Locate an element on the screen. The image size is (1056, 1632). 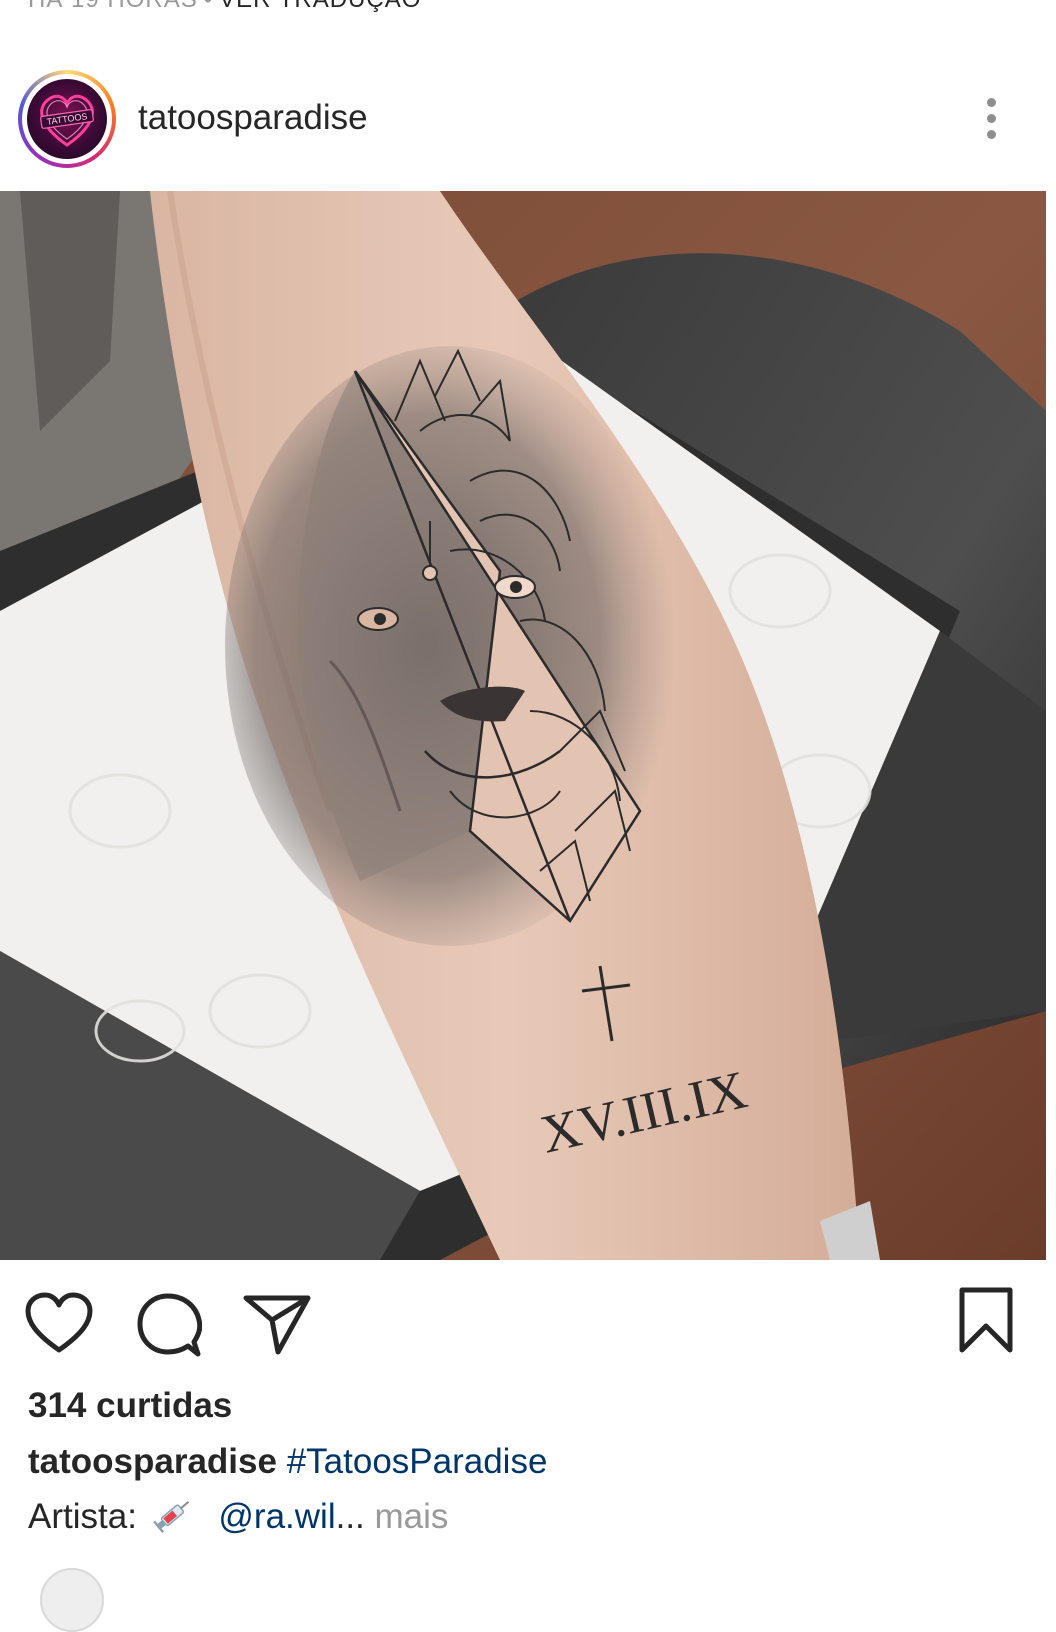
avatar-neon-heart-logo: TATTOOS is located at coordinates (67, 120).